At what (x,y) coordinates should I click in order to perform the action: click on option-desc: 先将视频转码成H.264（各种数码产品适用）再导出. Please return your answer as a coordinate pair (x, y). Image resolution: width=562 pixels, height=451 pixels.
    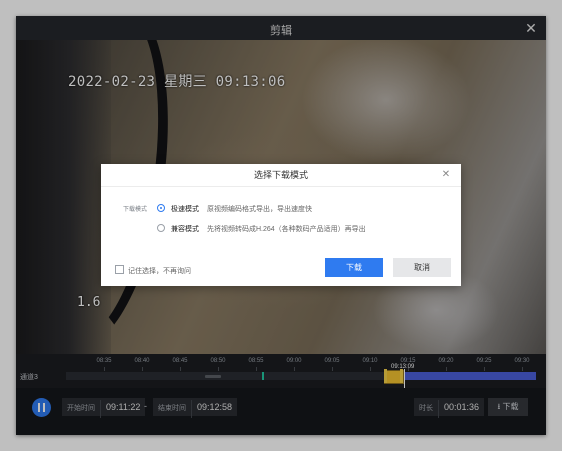
    Looking at the image, I should click on (286, 229).